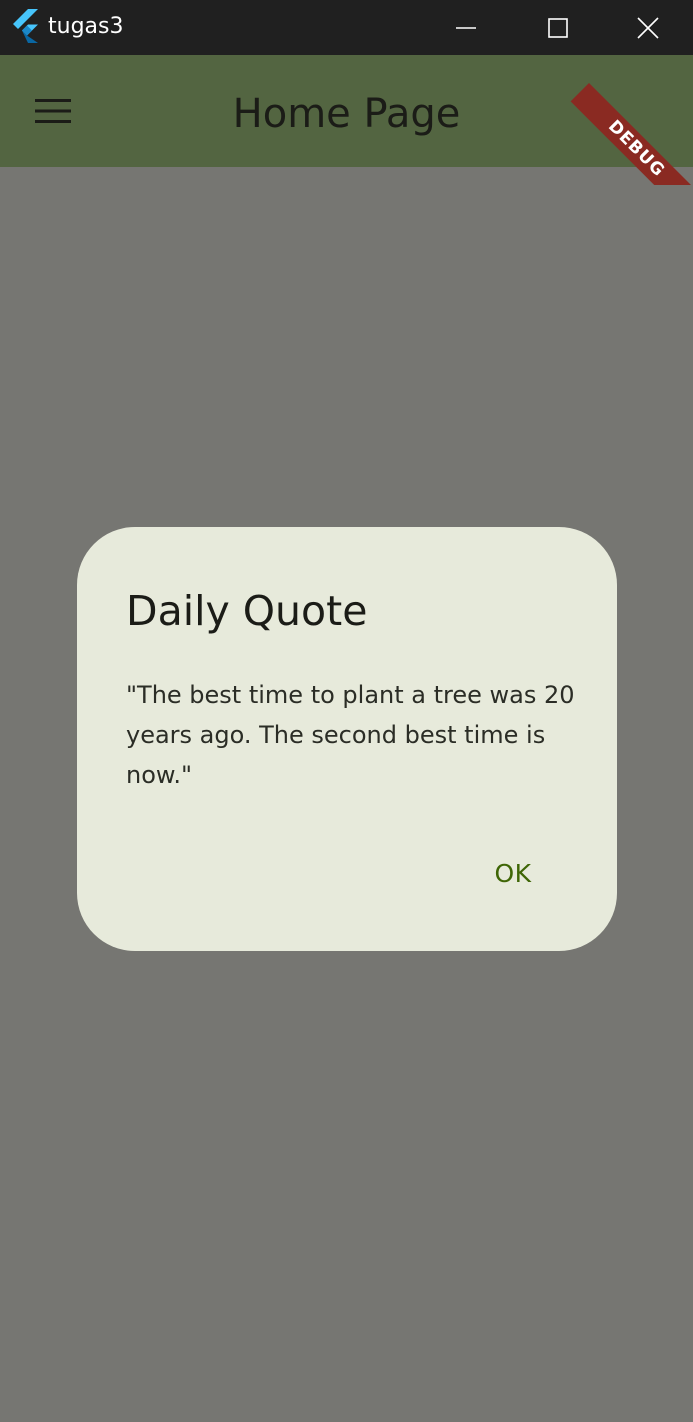 This screenshot has width=693, height=1422. I want to click on minimize-button, so click(465, 27).